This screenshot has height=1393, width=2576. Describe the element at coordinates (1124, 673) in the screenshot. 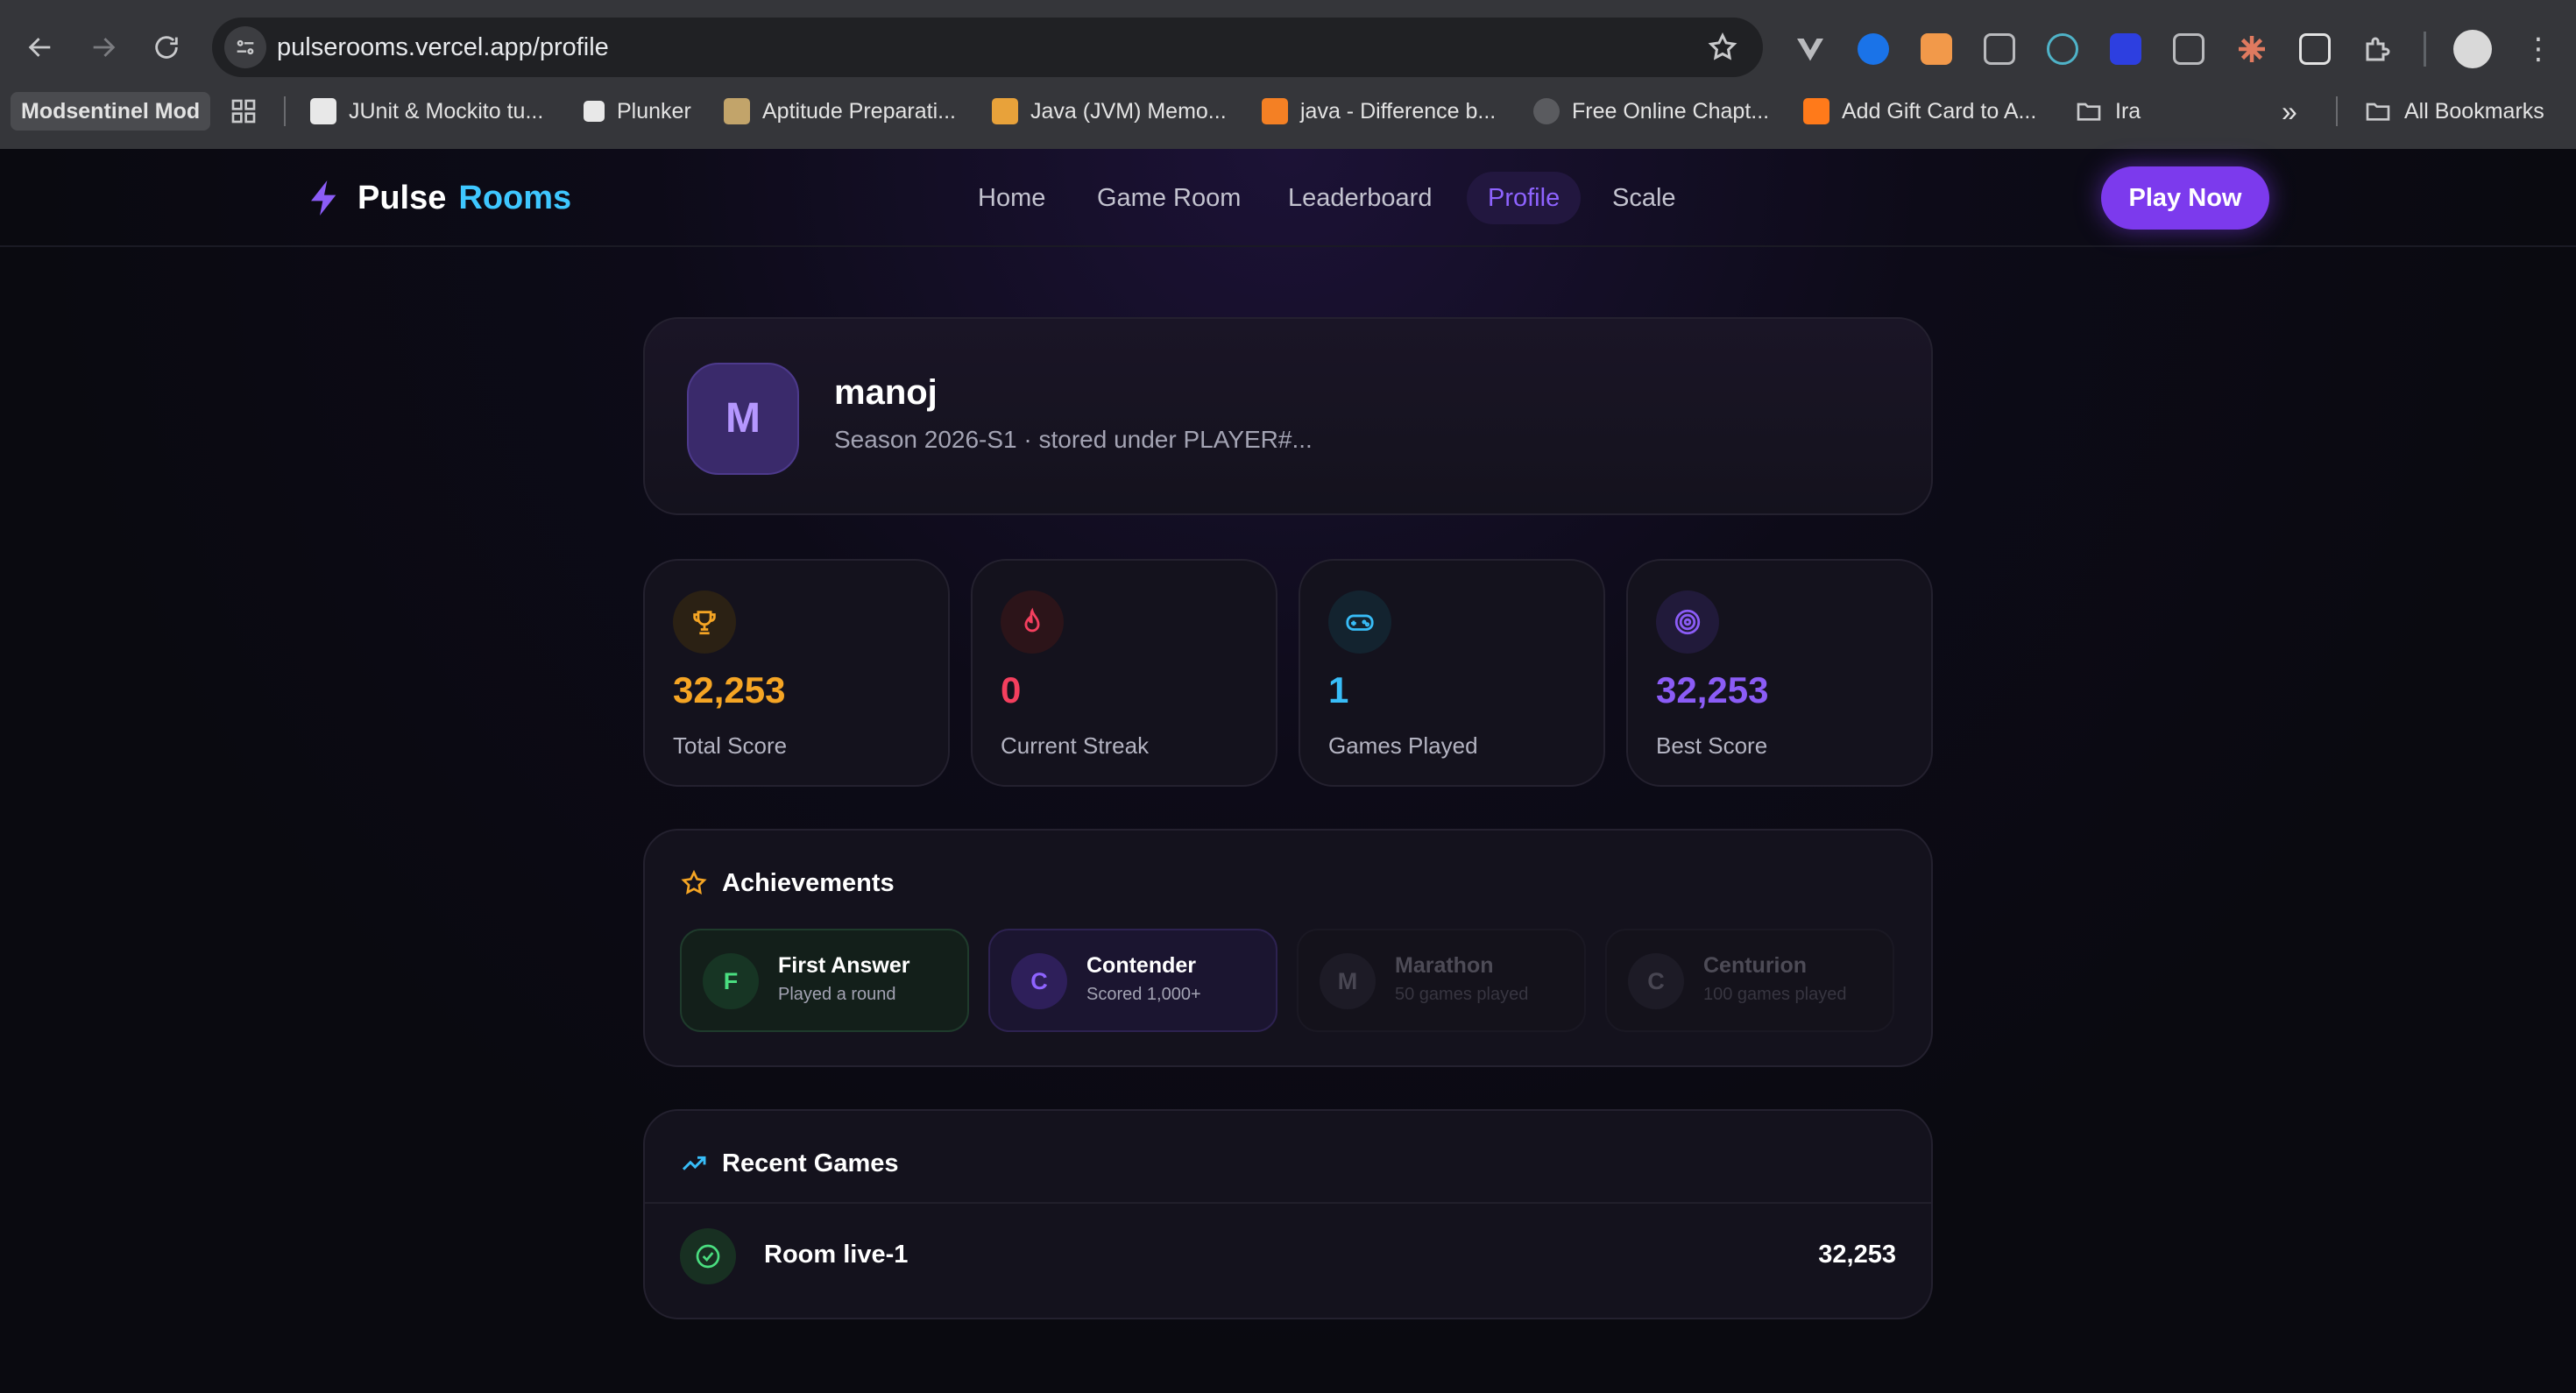

I see `stat-card-current-streak: 0 Current Streak` at that location.